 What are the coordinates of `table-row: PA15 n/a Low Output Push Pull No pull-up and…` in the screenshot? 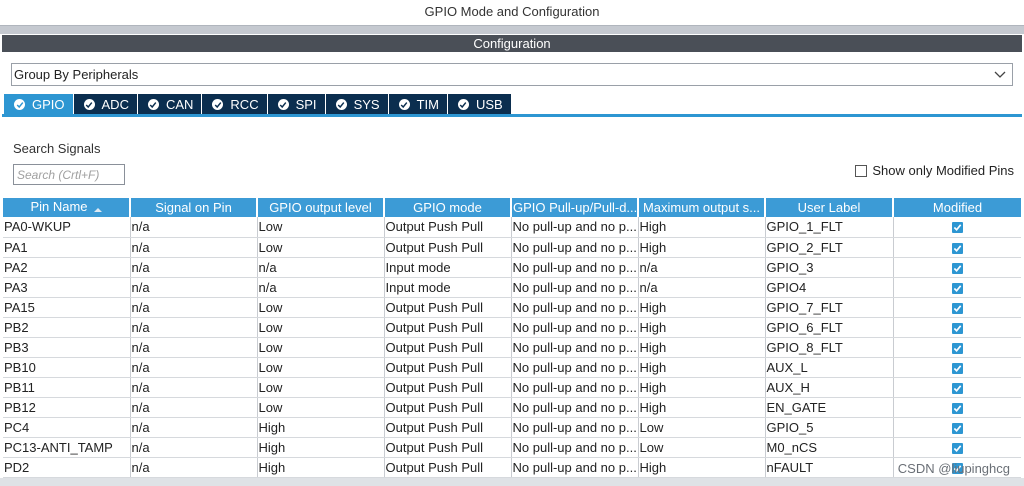 It's located at (512, 307).